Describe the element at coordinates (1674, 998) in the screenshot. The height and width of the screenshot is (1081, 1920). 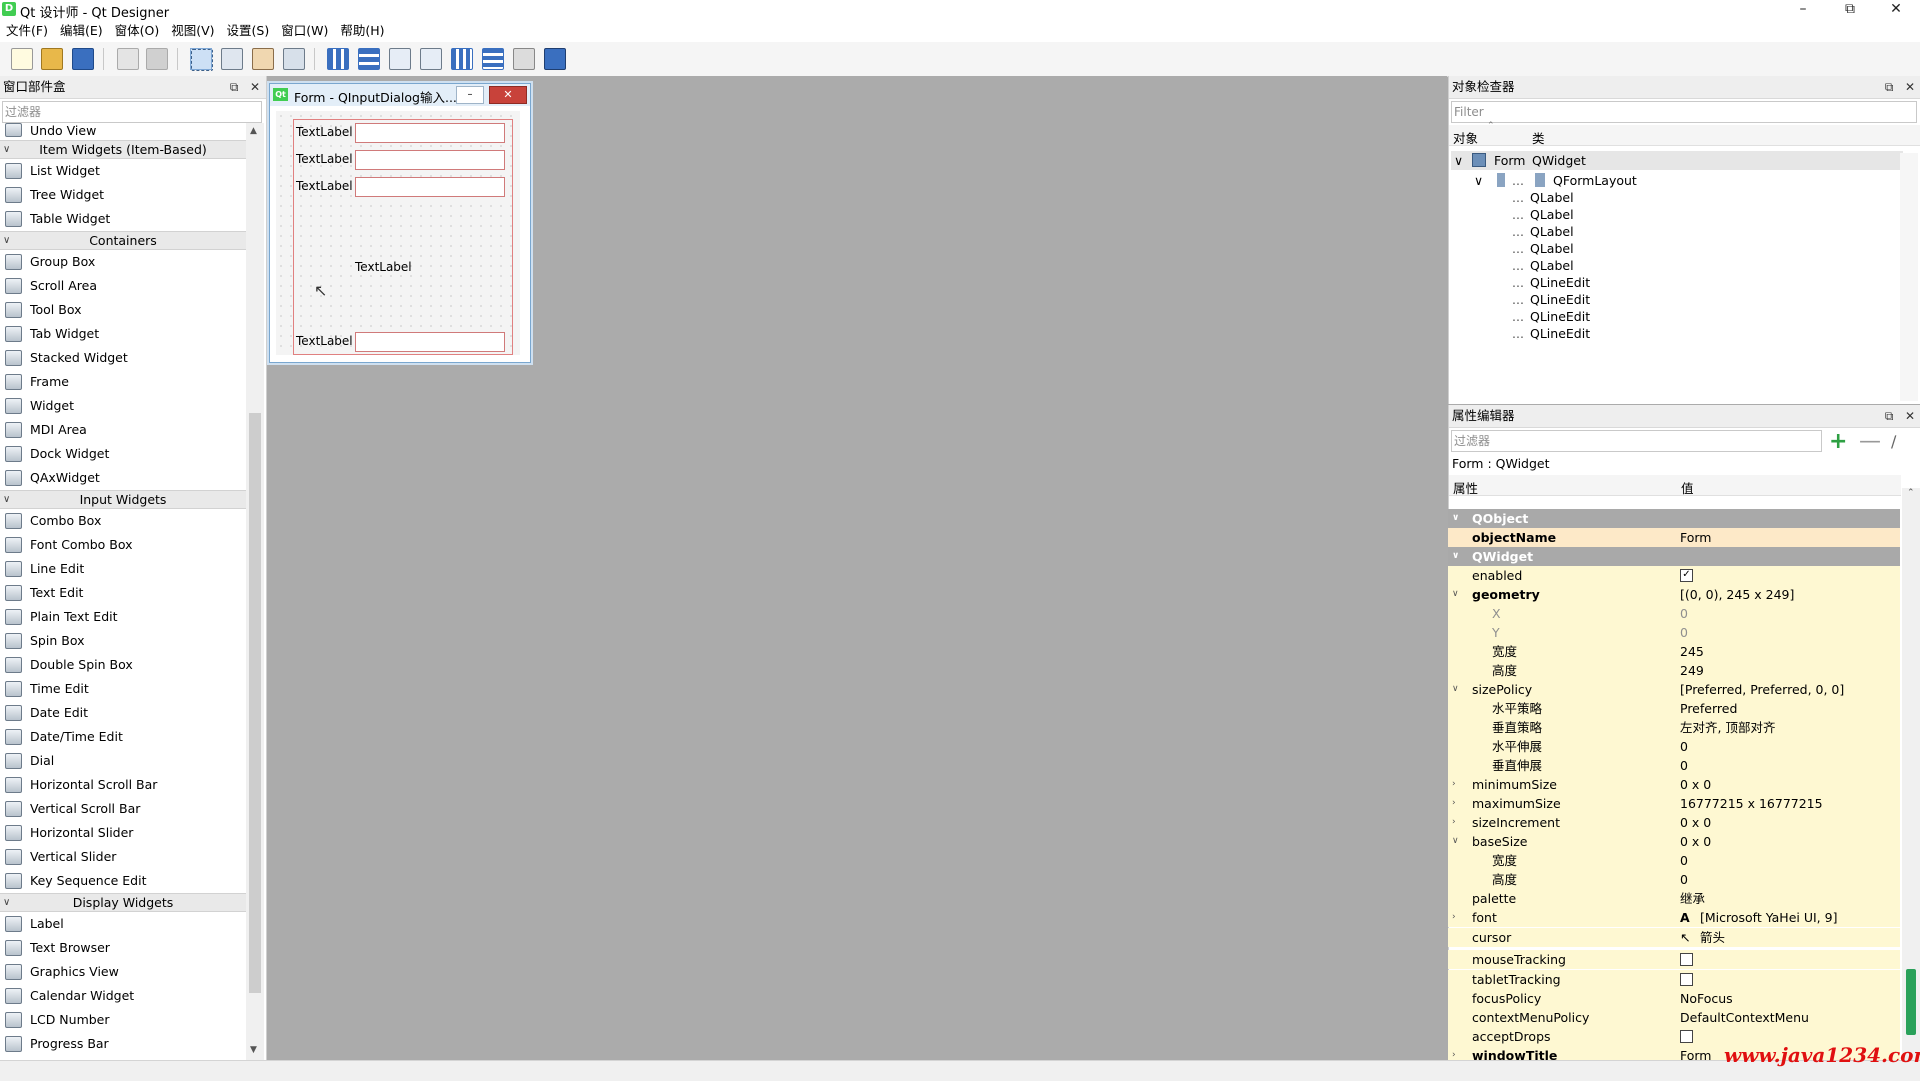
I see `property-row: focusPolicy NoFocus` at that location.